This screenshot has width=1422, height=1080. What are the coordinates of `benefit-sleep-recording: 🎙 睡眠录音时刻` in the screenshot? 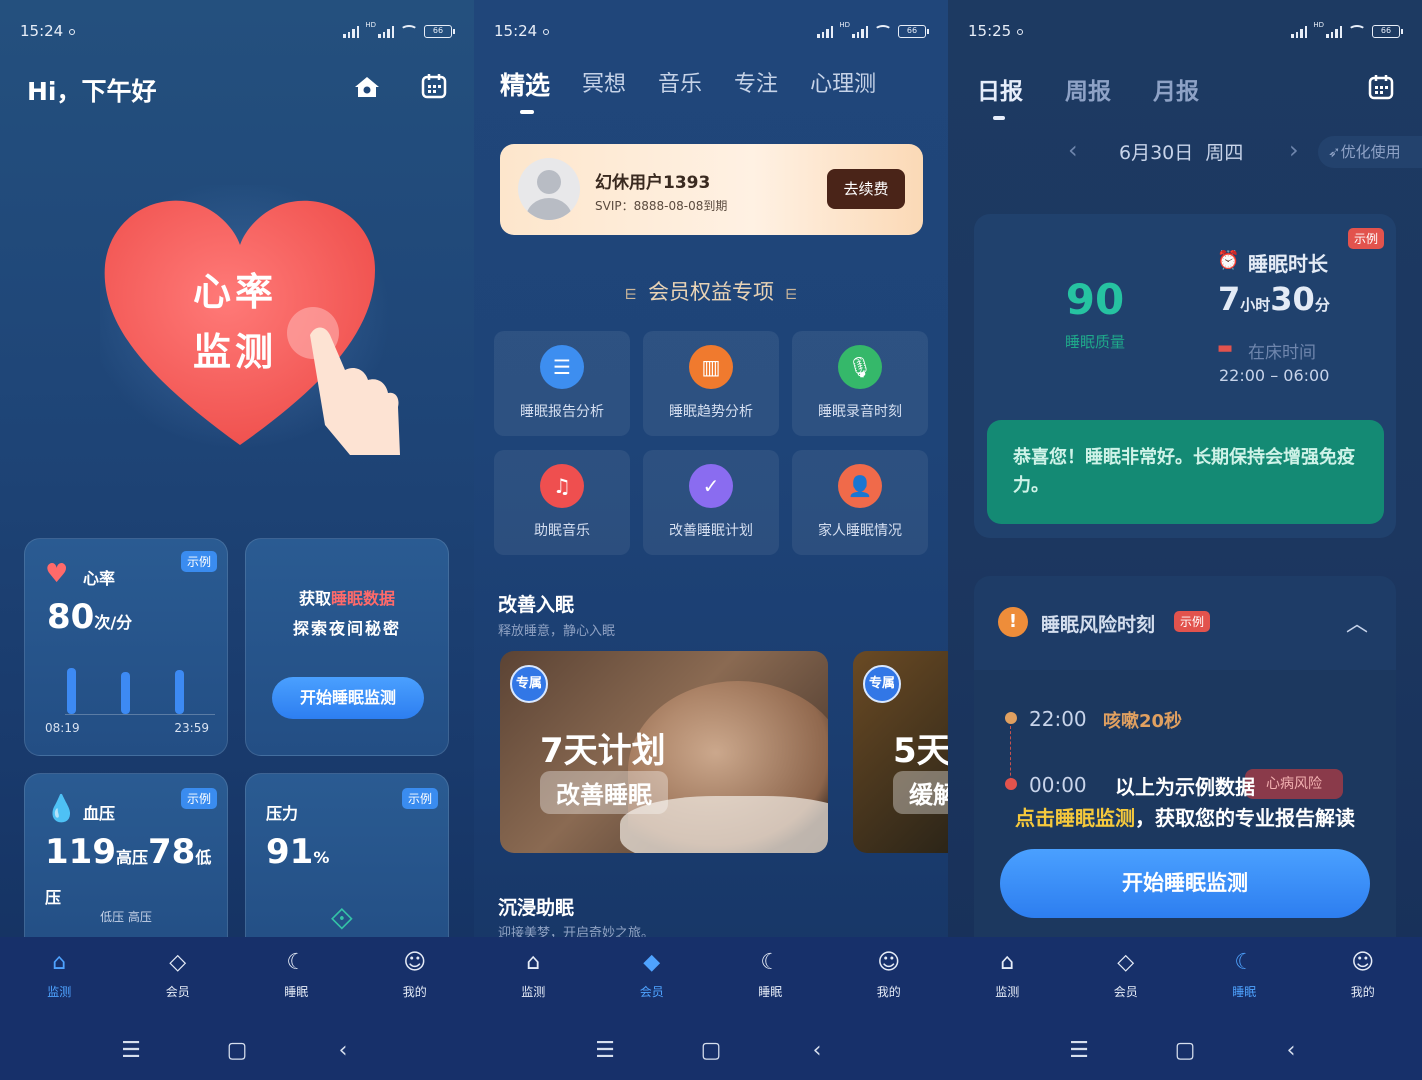 It's located at (860, 383).